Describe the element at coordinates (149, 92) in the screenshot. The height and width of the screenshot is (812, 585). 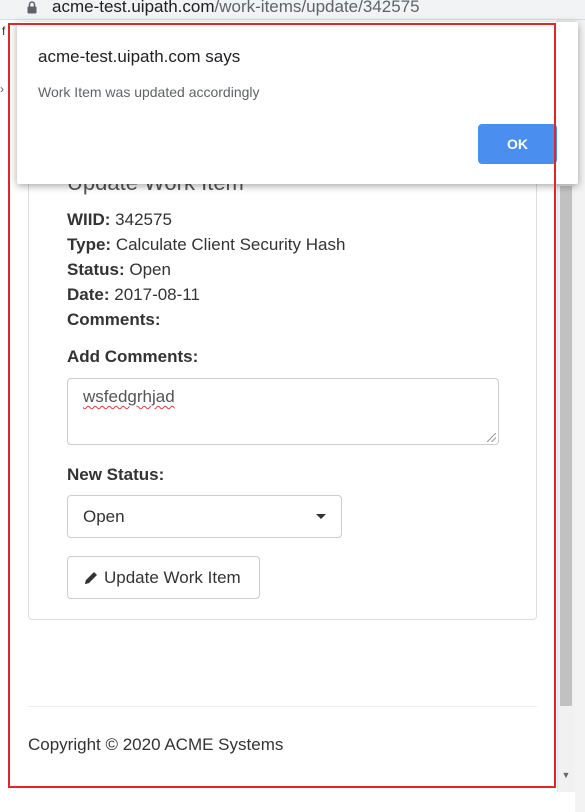
I see `dialog-message: Work Item was updated accordingly` at that location.